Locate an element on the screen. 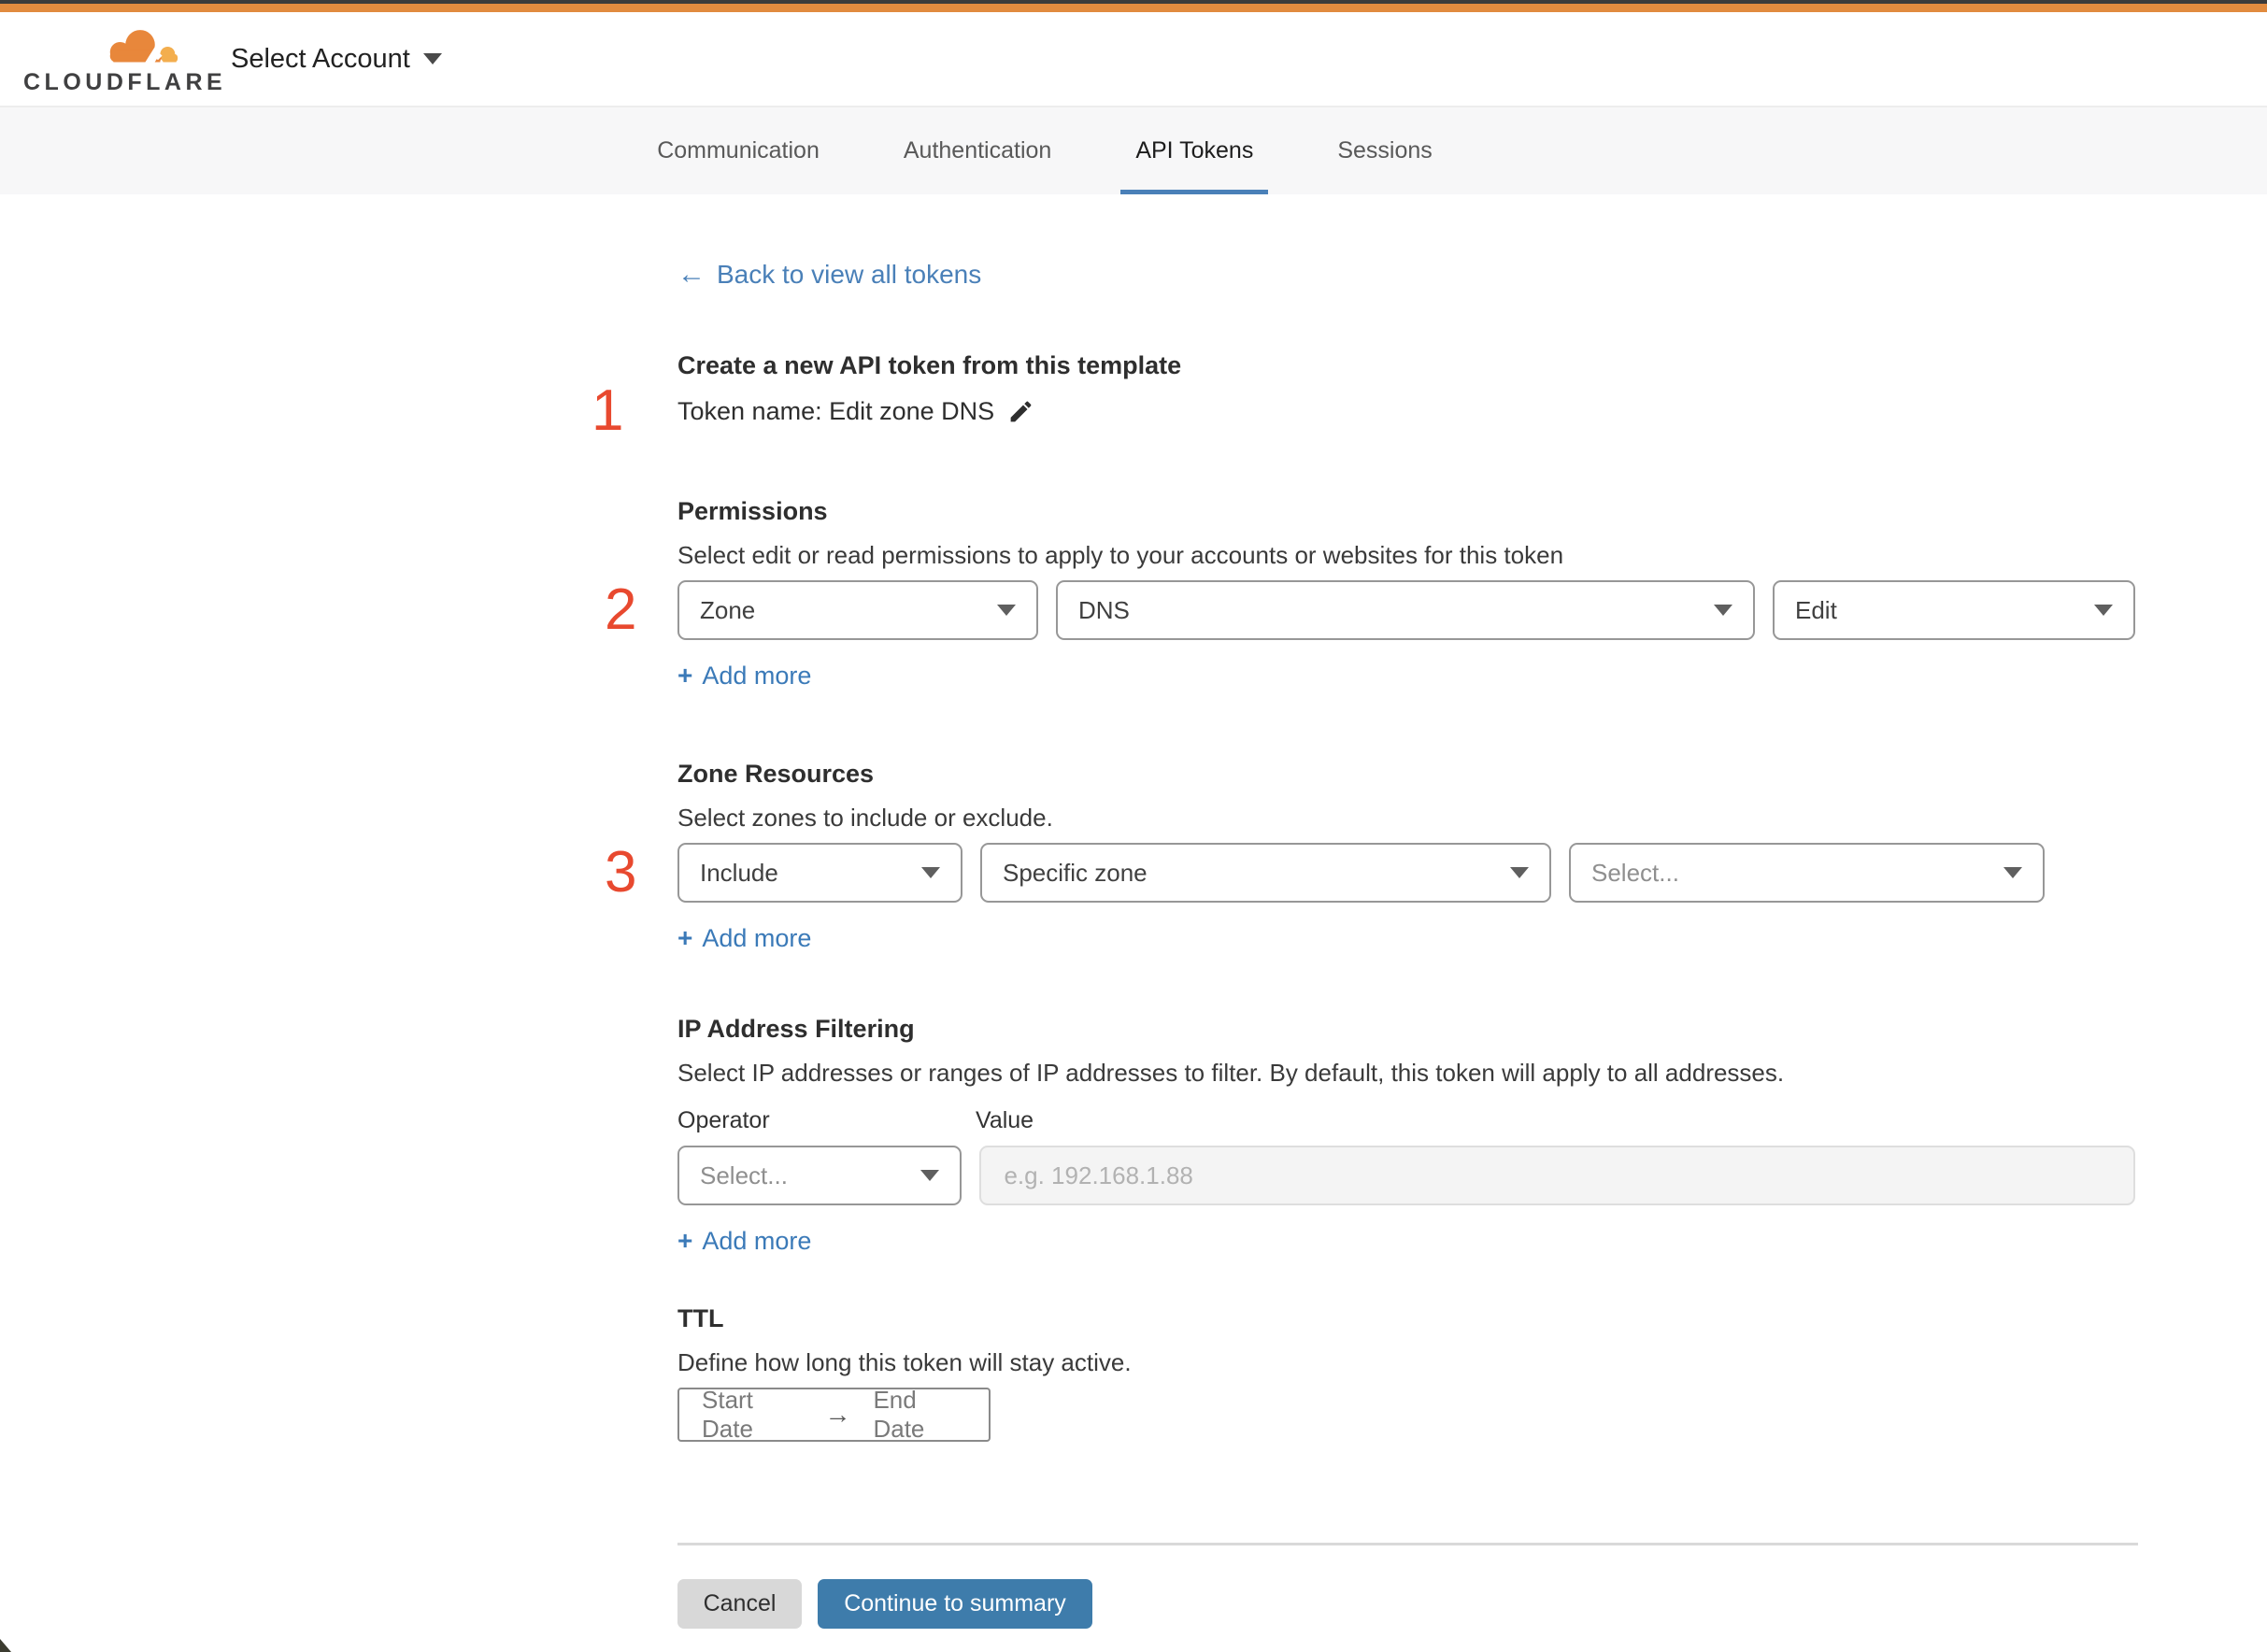 The width and height of the screenshot is (2267, 1652). ip-filtering-add-more-link: + Add more is located at coordinates (744, 1241).